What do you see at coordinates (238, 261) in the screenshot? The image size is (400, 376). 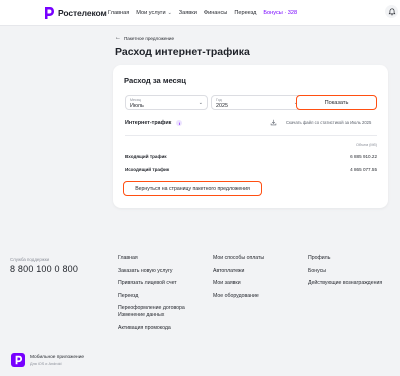 I see `footer-link: Мои способы оплаты` at bounding box center [238, 261].